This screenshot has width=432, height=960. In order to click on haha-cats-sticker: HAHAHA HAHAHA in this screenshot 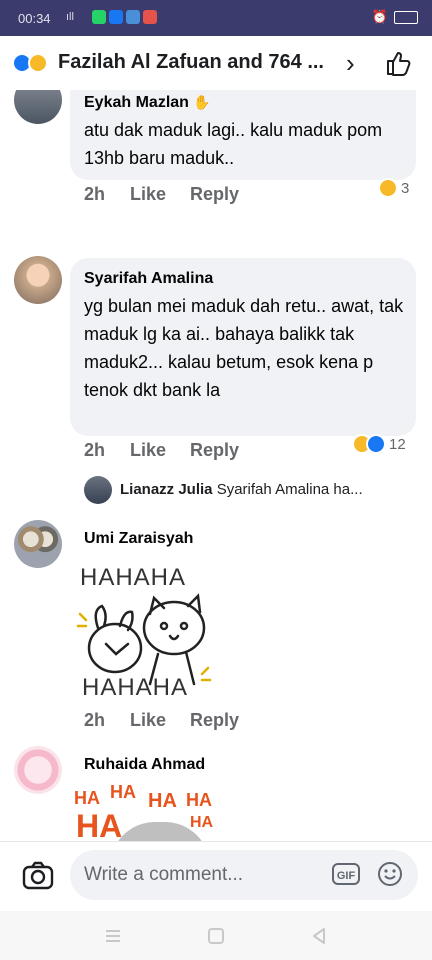, I will do `click(145, 631)`.